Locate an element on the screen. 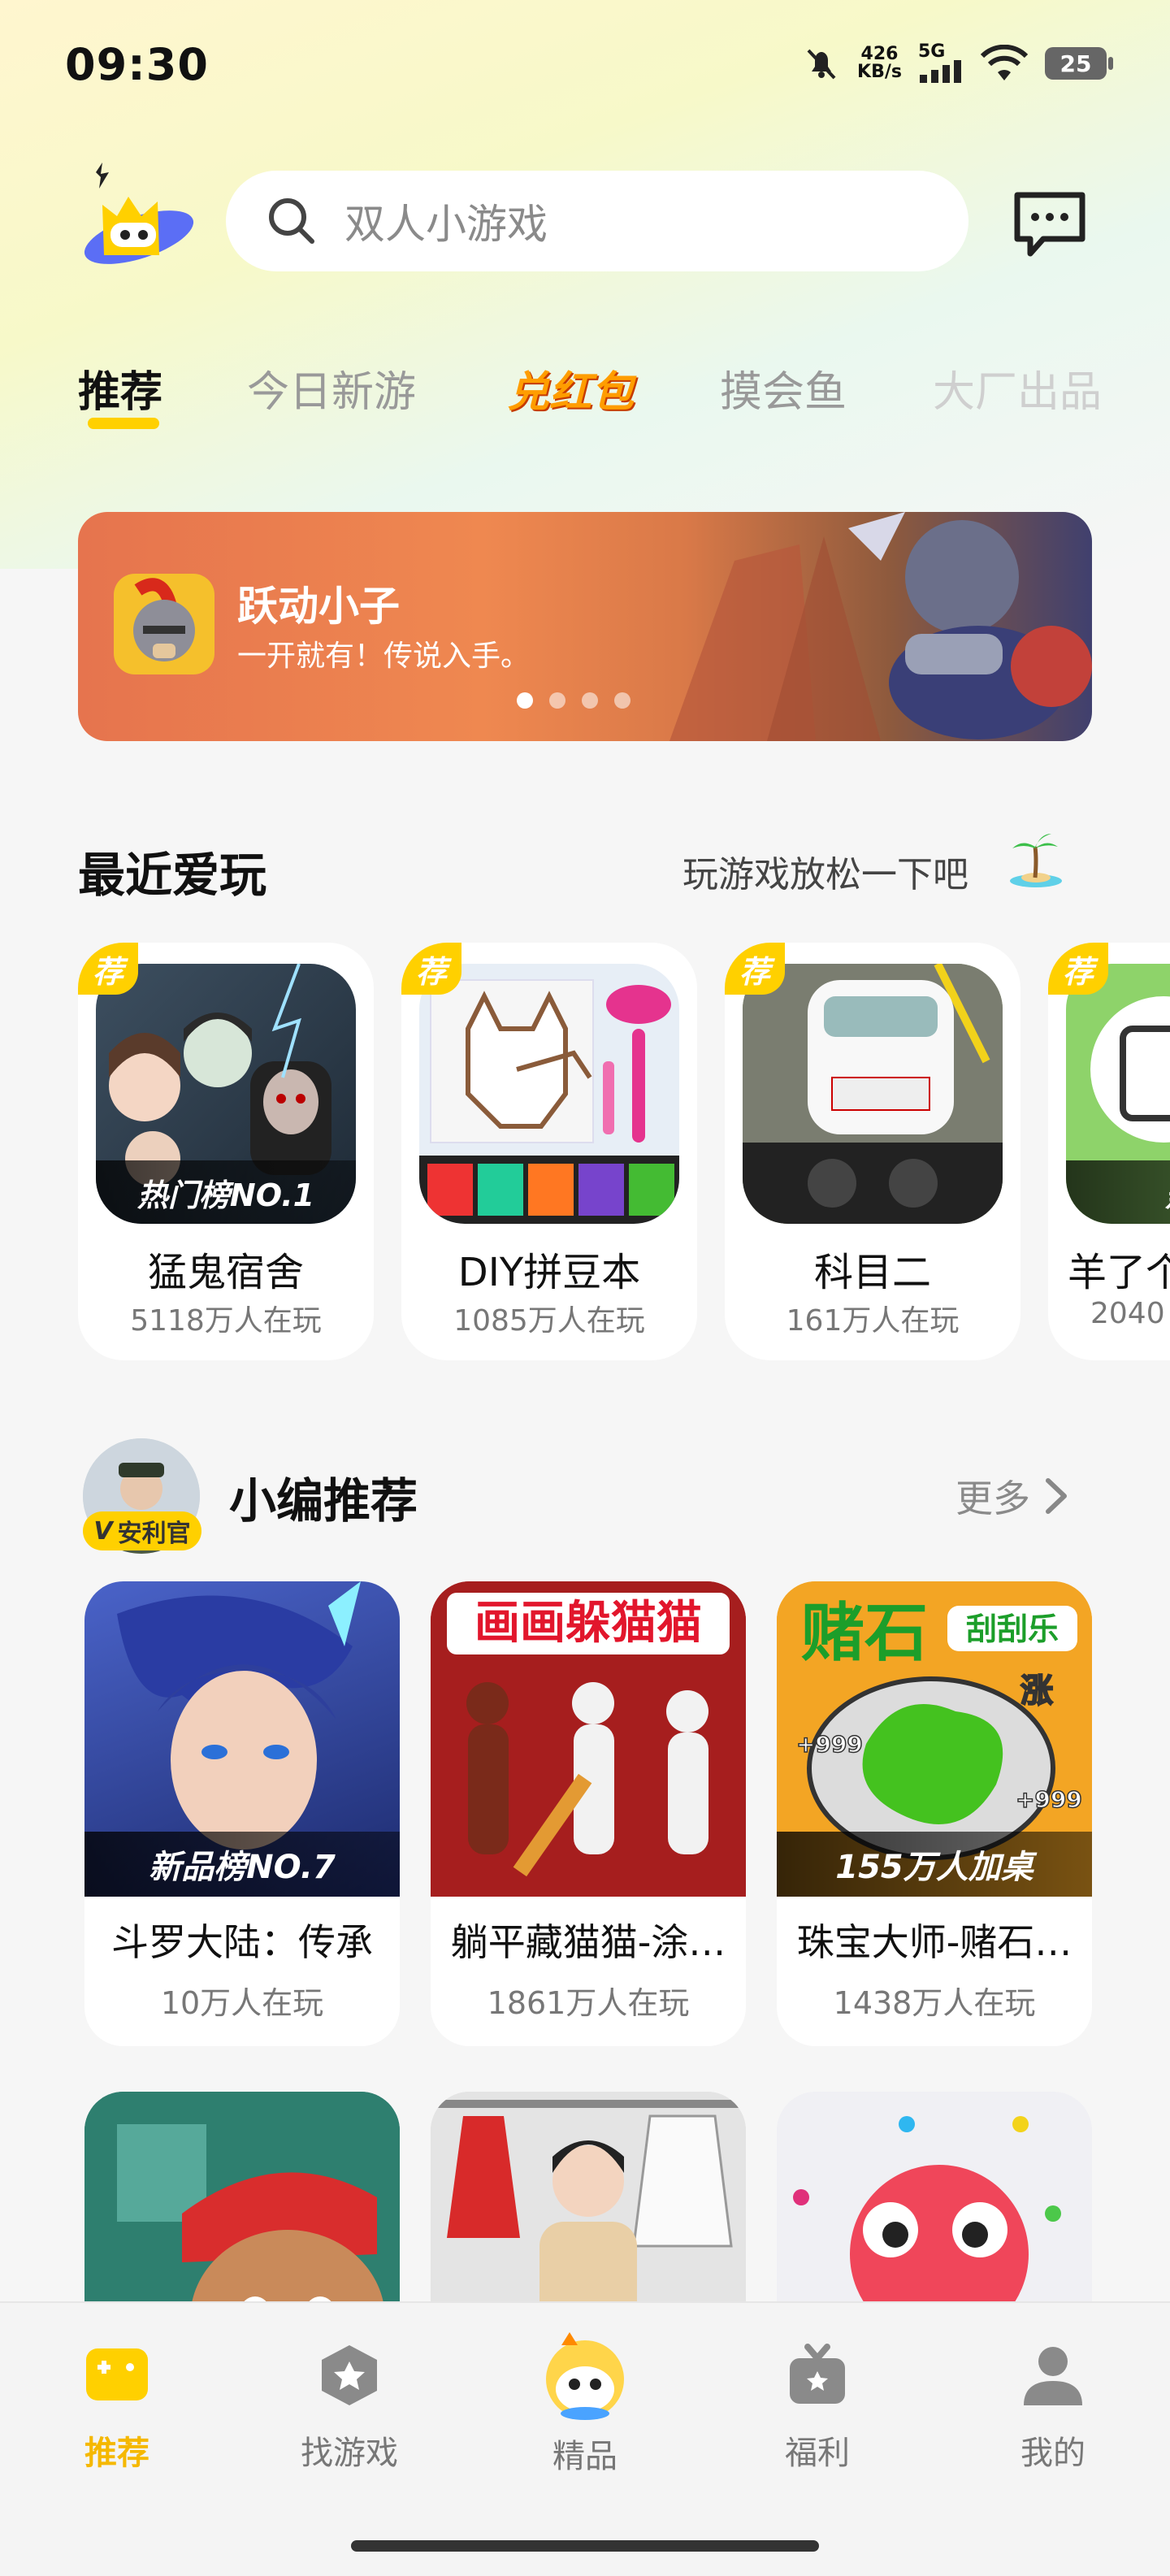  user-icon is located at coordinates (1053, 2376).